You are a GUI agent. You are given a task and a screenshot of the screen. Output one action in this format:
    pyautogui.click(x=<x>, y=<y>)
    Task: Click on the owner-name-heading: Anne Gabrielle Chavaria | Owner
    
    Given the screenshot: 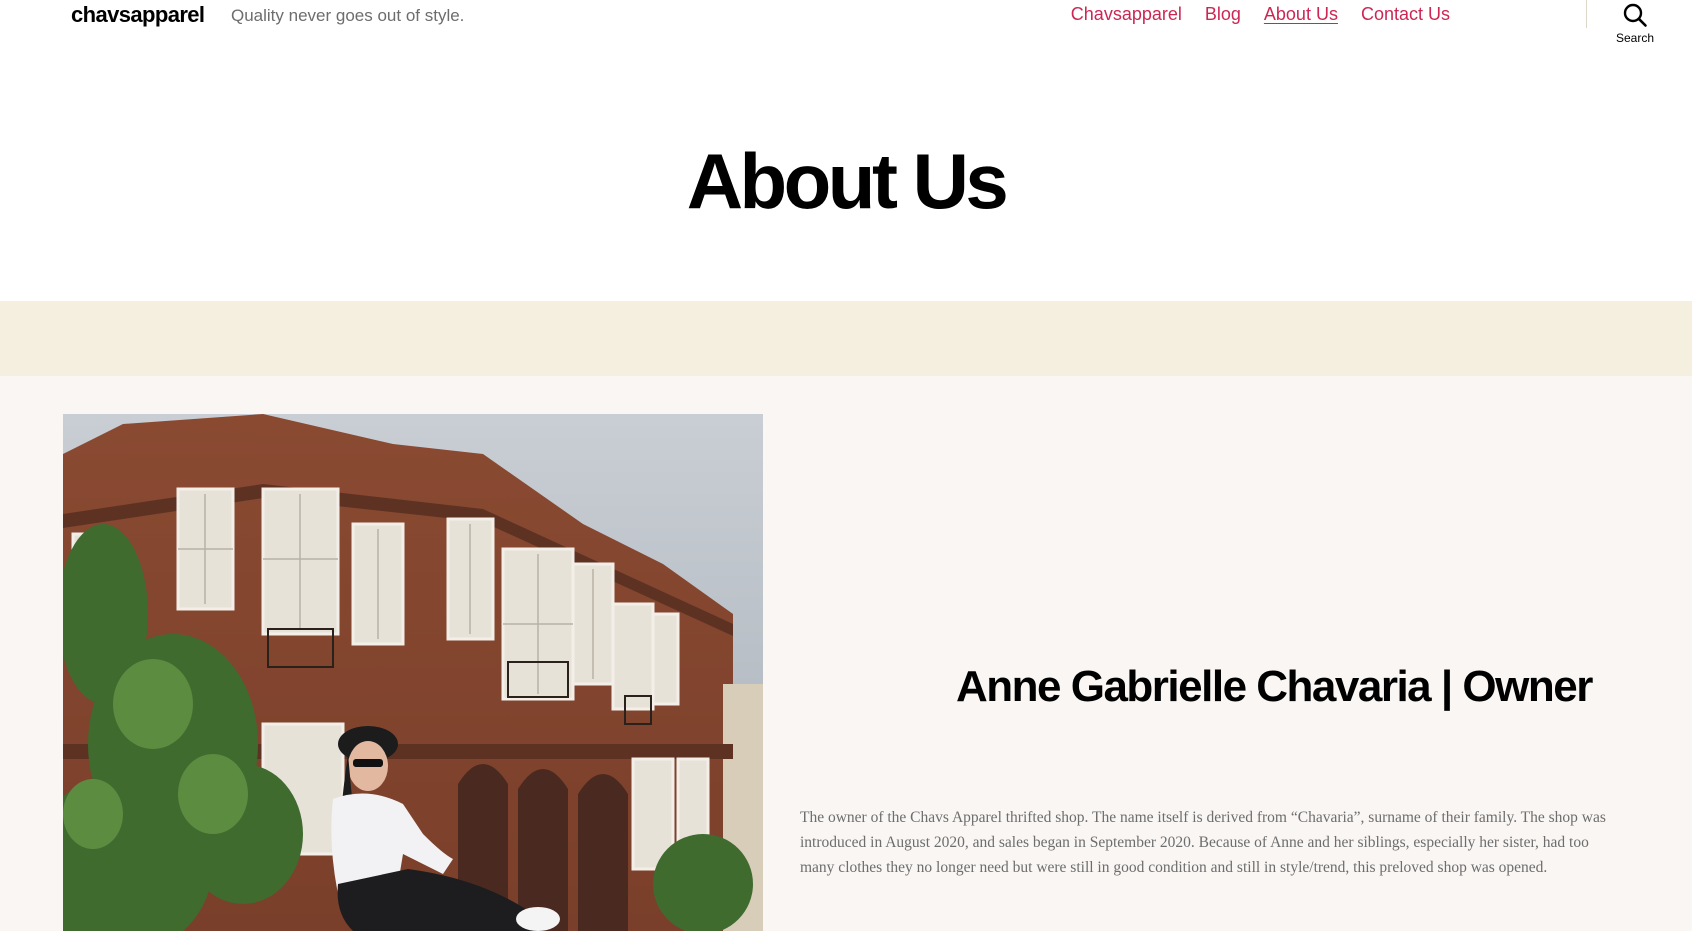 What is the action you would take?
    pyautogui.click(x=1274, y=686)
    